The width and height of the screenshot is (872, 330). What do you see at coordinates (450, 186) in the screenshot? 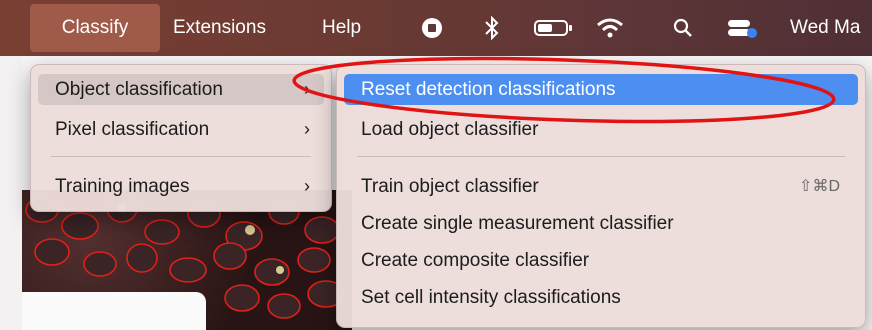
I see `menu-item-label: Train object classifier` at bounding box center [450, 186].